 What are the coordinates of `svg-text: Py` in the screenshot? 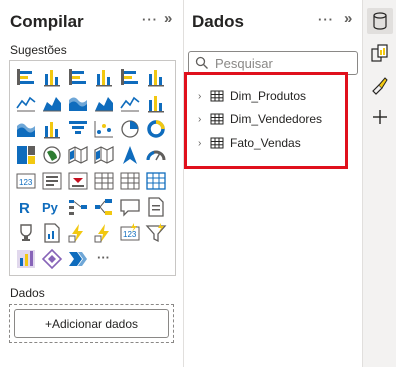 It's located at (50, 207).